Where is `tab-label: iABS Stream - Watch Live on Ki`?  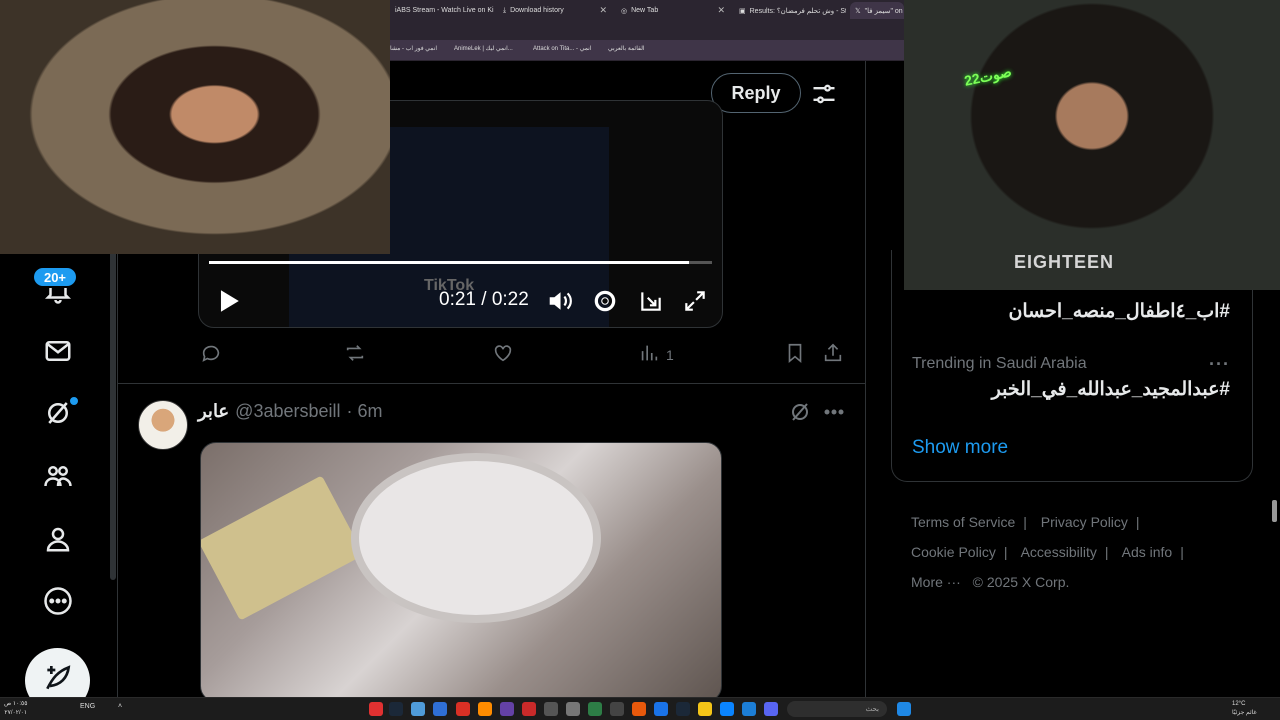 tab-label: iABS Stream - Watch Live on Ki is located at coordinates (444, 10).